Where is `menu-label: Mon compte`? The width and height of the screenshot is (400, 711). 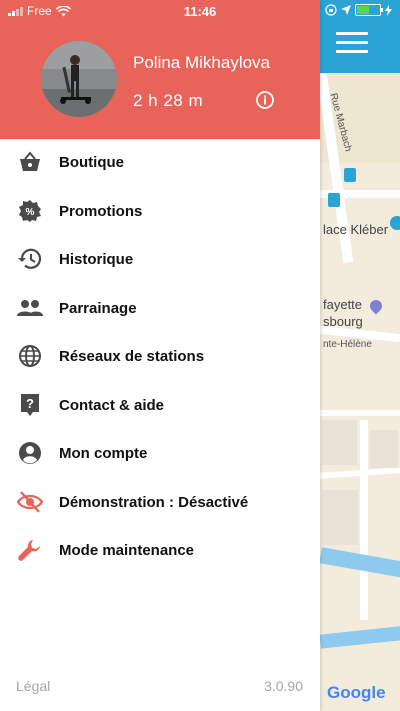 menu-label: Mon compte is located at coordinates (103, 453).